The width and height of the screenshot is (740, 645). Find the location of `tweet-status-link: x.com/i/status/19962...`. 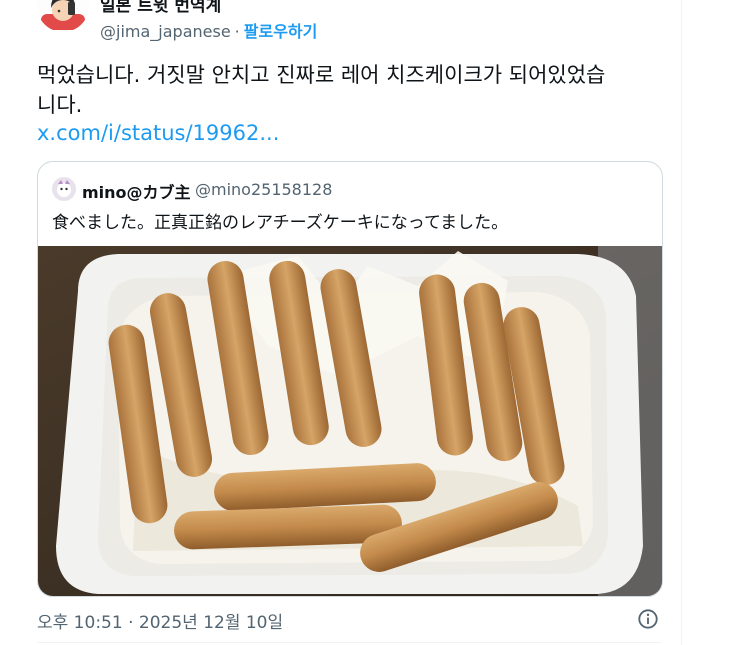

tweet-status-link: x.com/i/status/19962... is located at coordinates (158, 133).